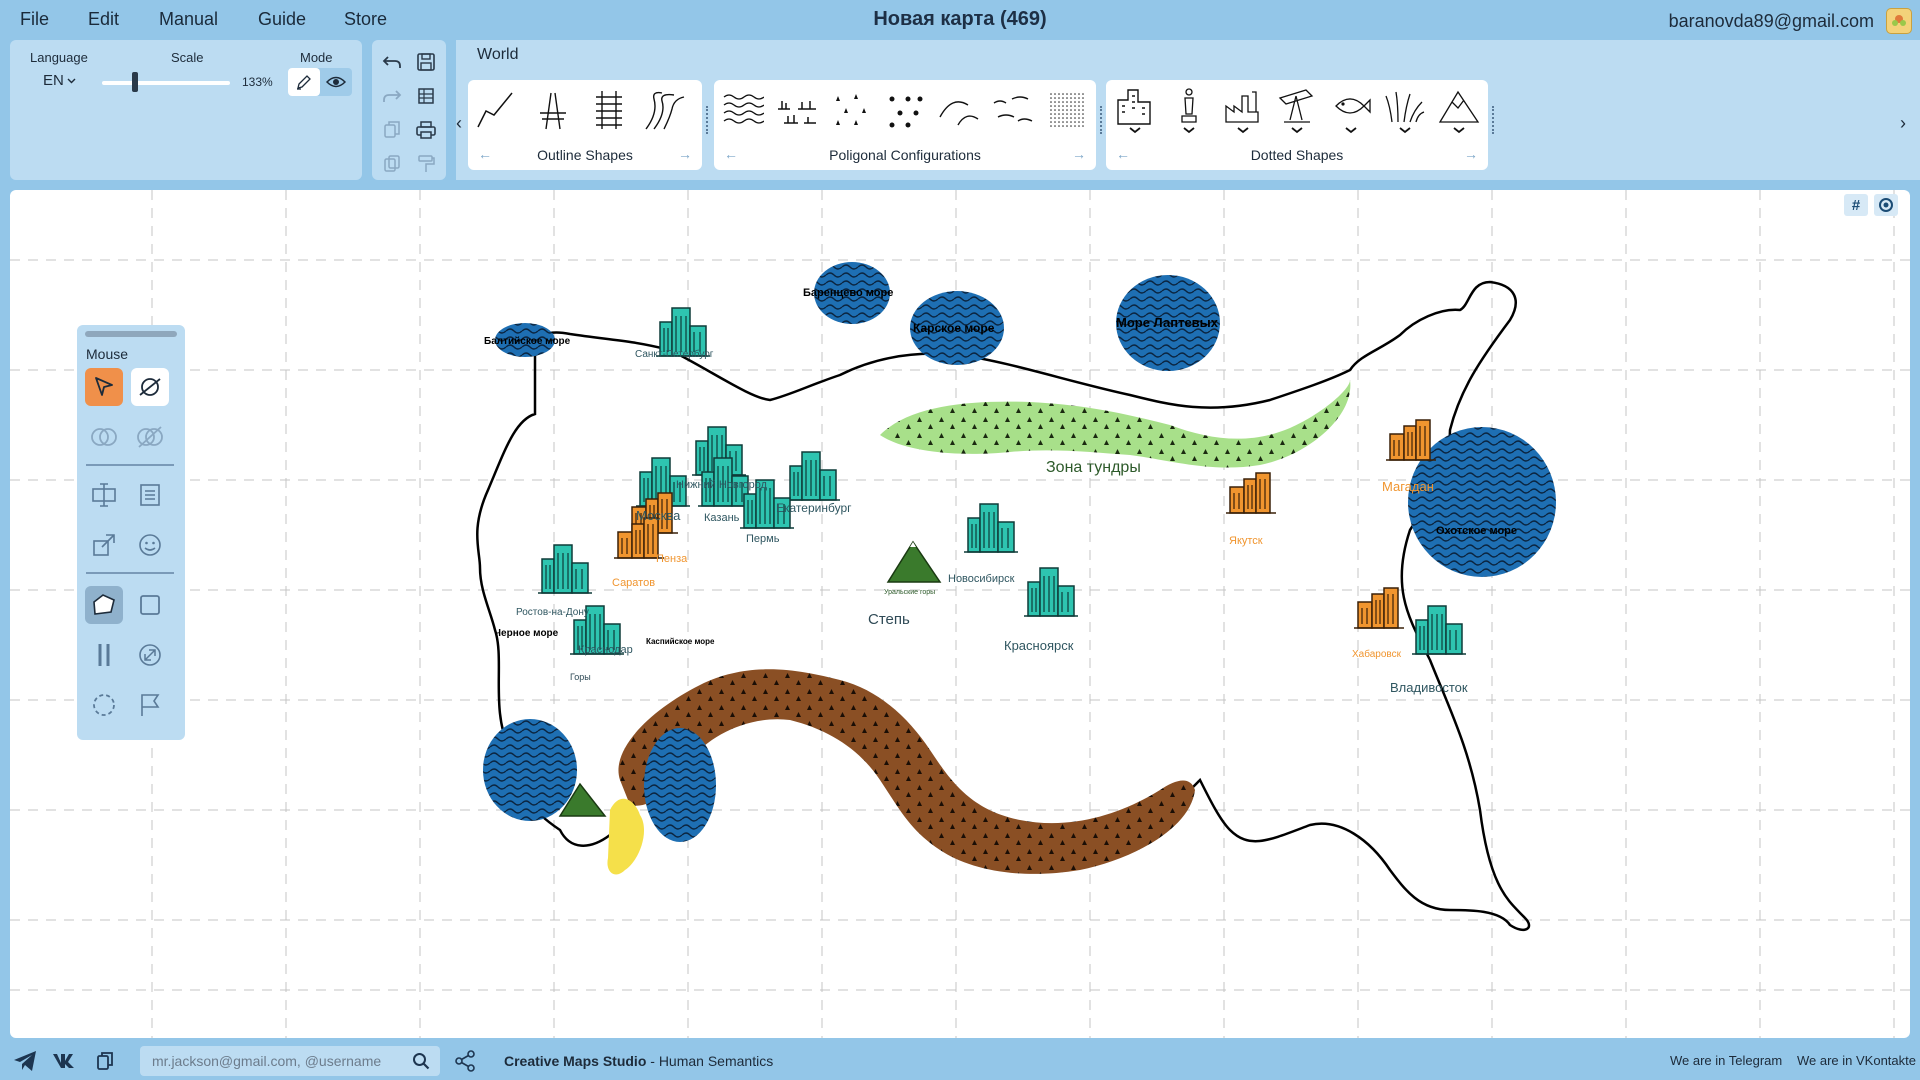 The width and height of the screenshot is (1920, 1080). What do you see at coordinates (959, 110) in the screenshot?
I see `hills-pattern-tool` at bounding box center [959, 110].